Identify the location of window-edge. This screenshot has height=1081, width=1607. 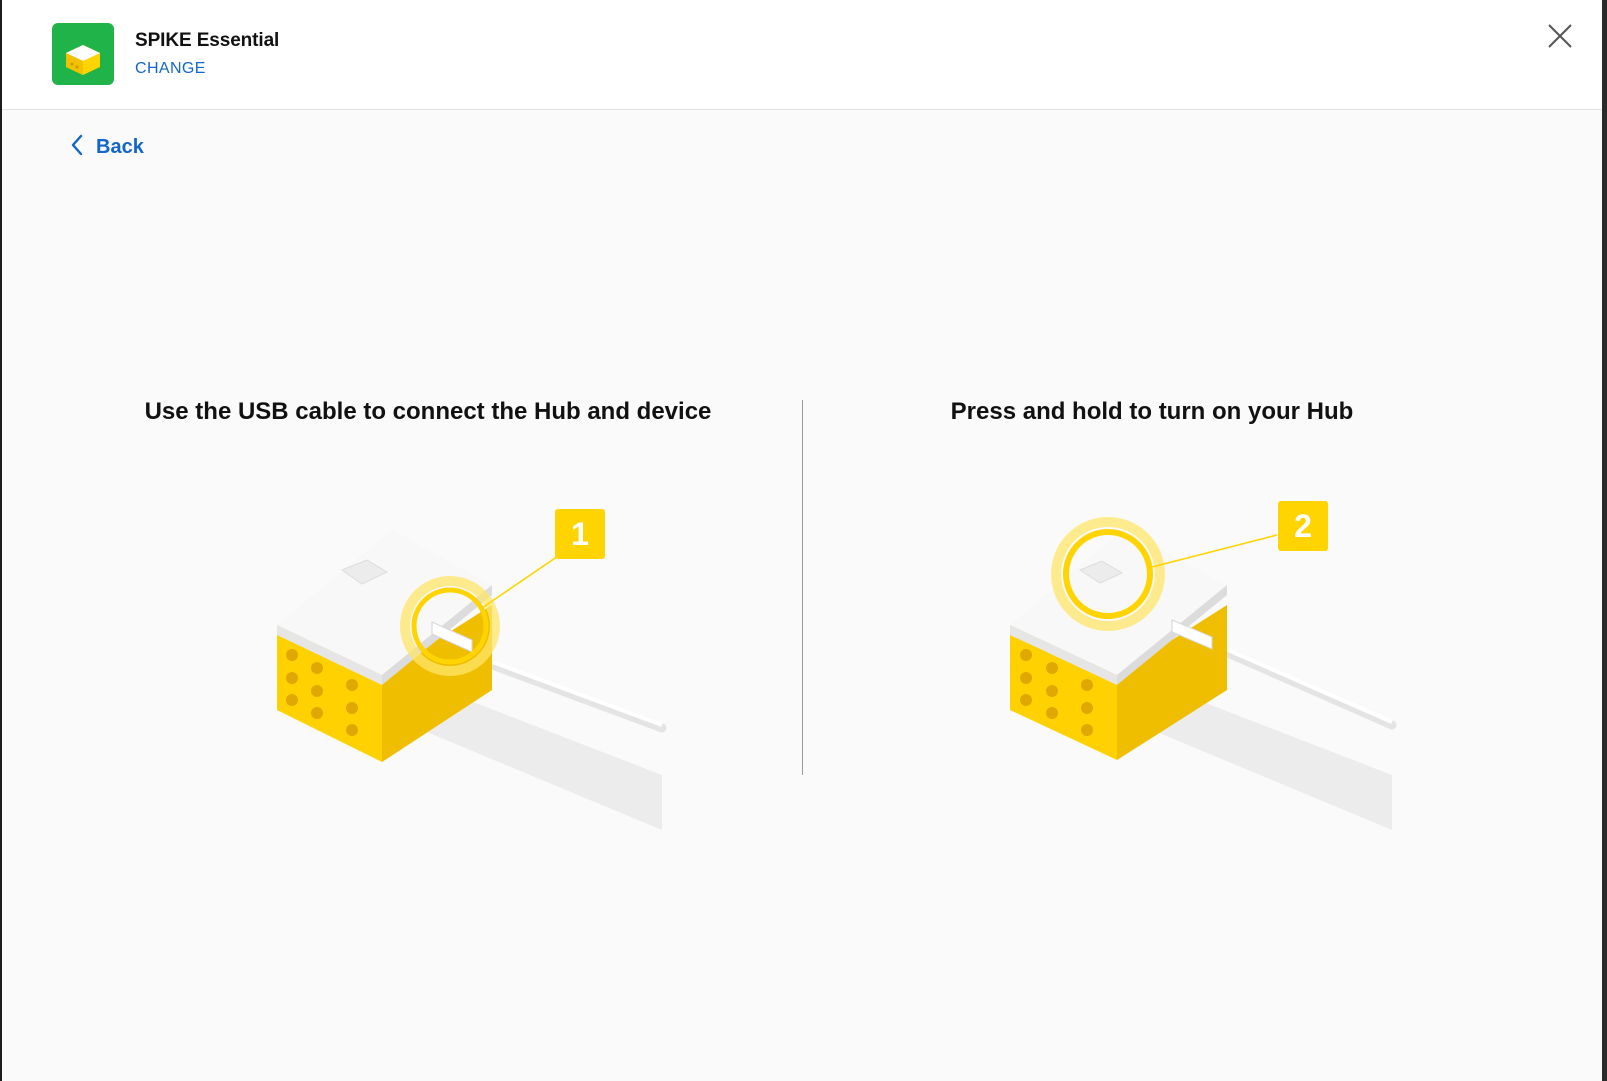
(1604, 540).